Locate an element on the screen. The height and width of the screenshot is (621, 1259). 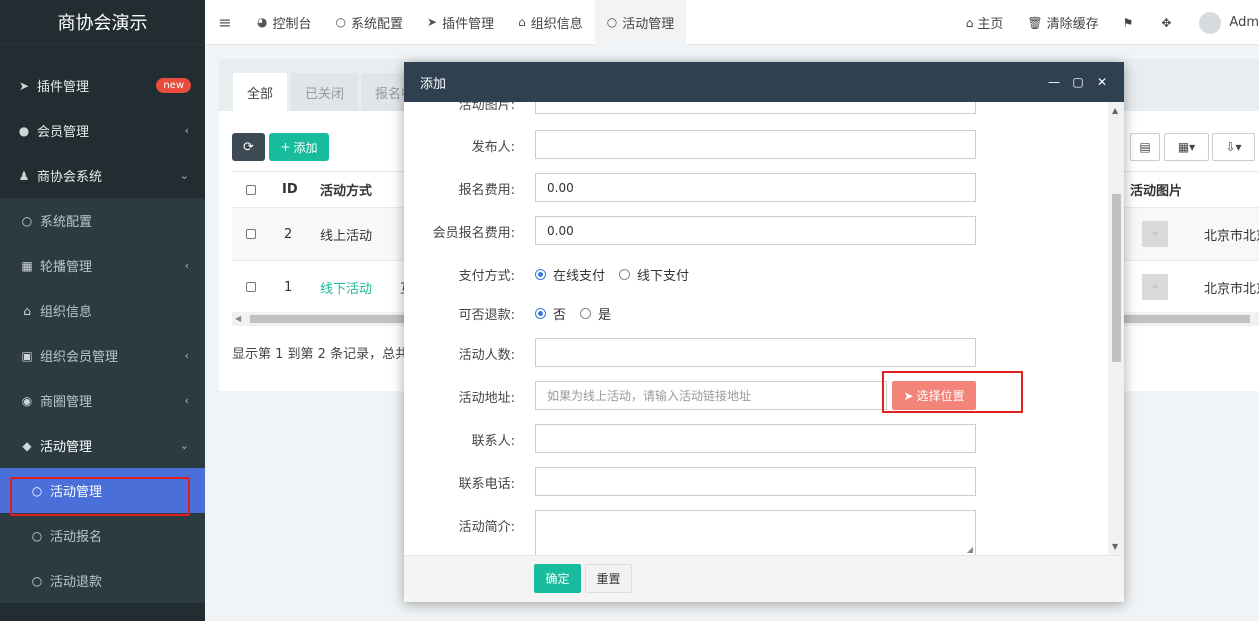
count-input is located at coordinates (755, 352).